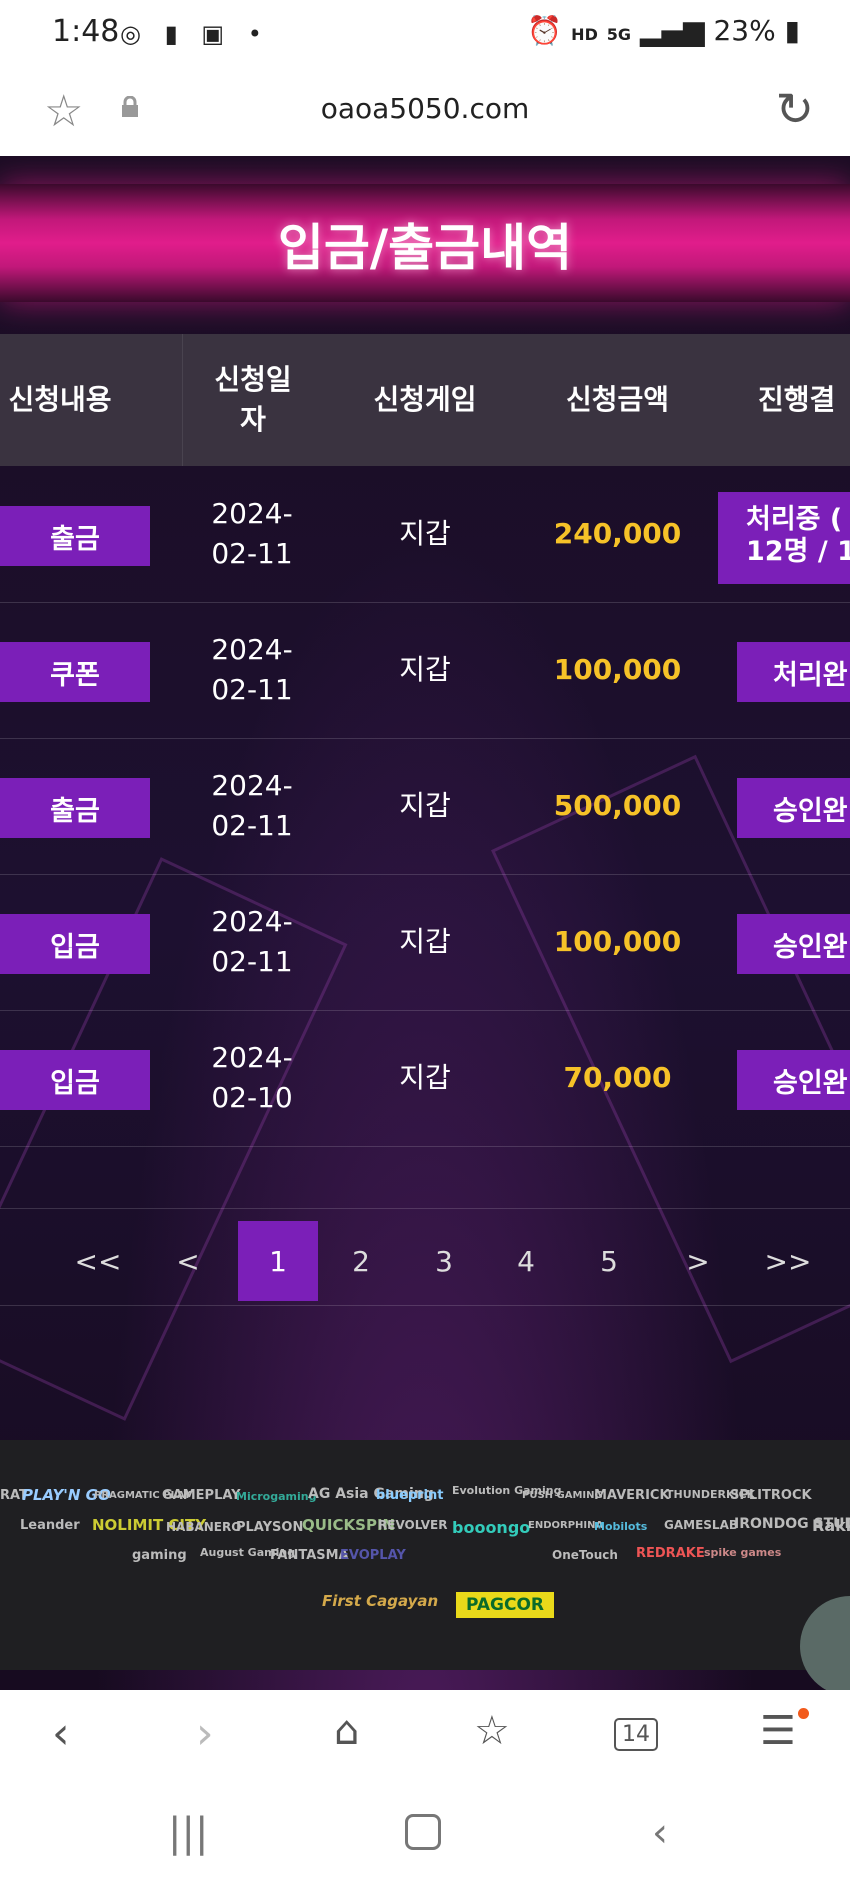 This screenshot has height=1889, width=850. I want to click on header-request-type: 신청내용, so click(60, 399).